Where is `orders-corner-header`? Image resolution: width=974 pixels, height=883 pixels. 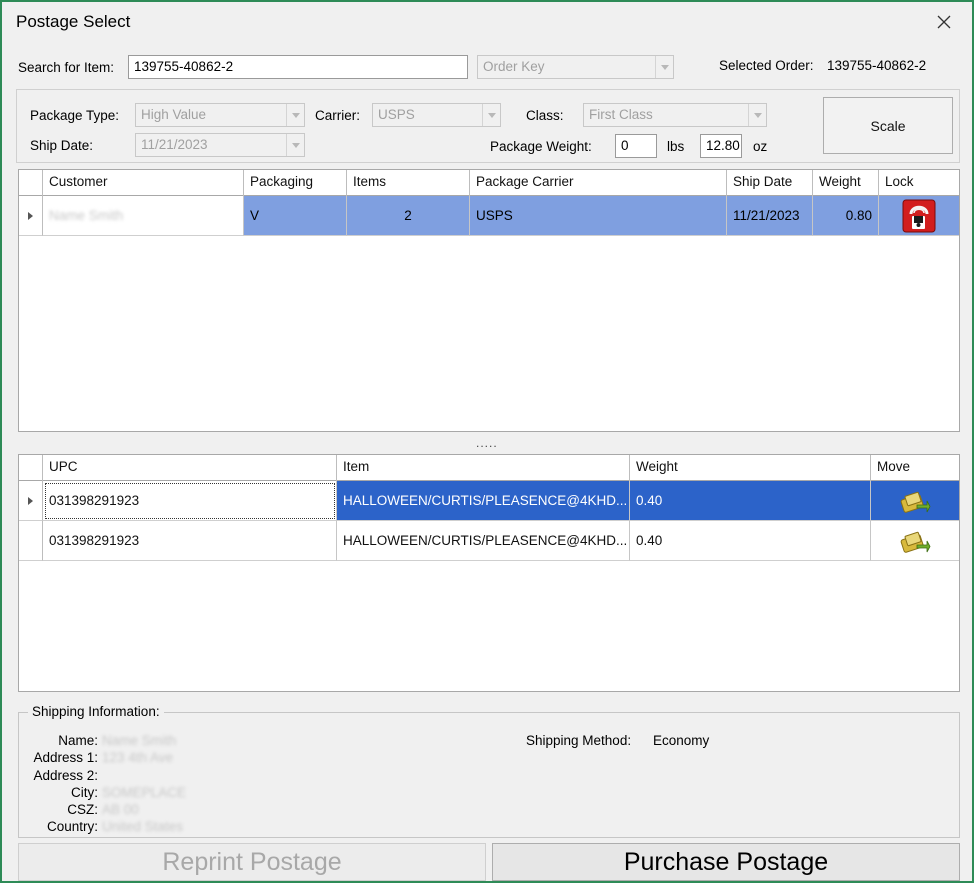
orders-corner-header is located at coordinates (31, 183).